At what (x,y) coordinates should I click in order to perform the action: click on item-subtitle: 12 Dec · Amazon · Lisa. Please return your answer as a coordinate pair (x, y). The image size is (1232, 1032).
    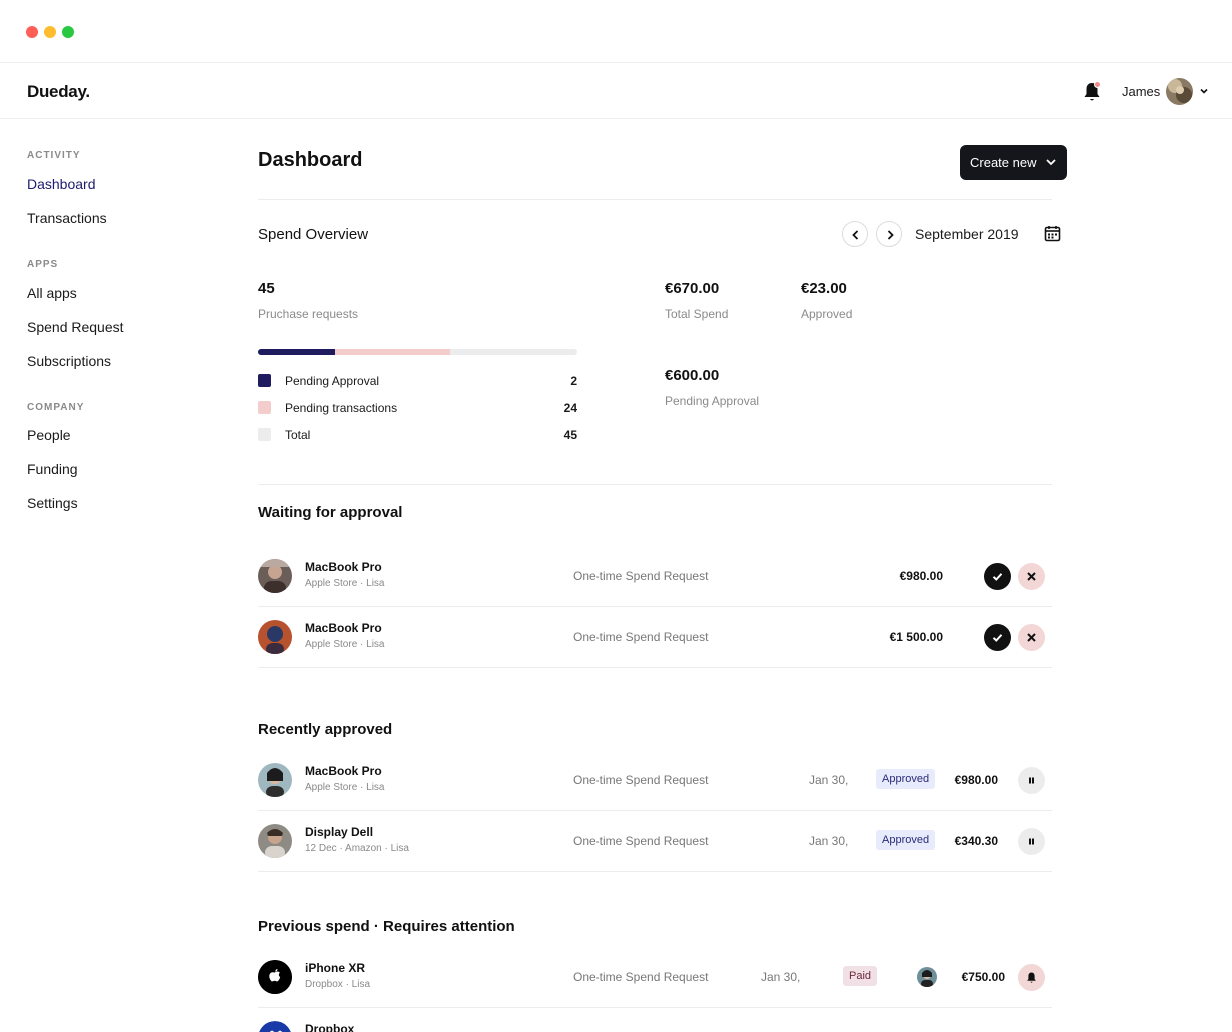
    Looking at the image, I should click on (357, 848).